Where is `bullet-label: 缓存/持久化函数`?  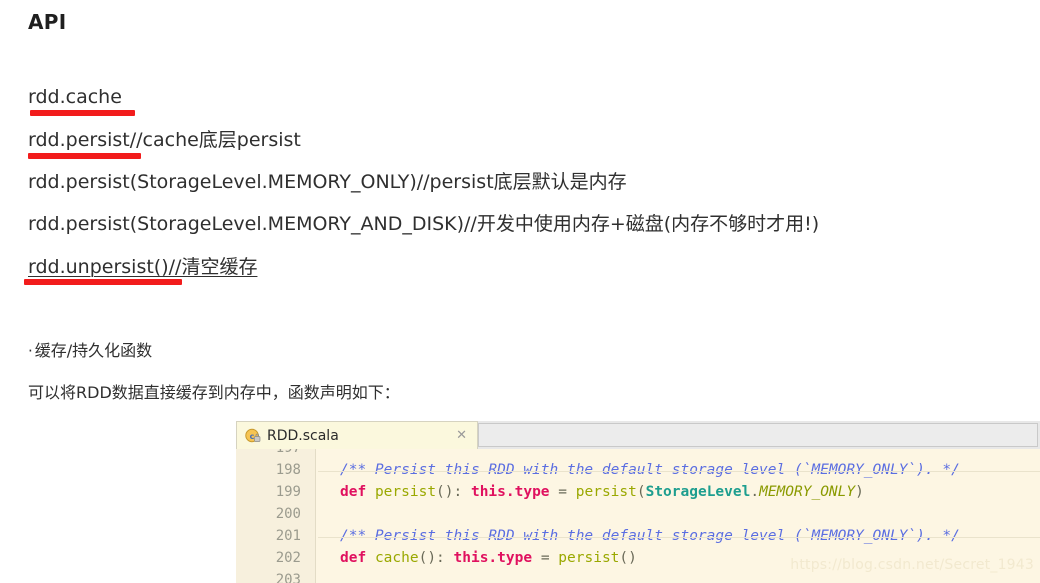
bullet-label: 缓存/持久化函数 is located at coordinates (93, 350).